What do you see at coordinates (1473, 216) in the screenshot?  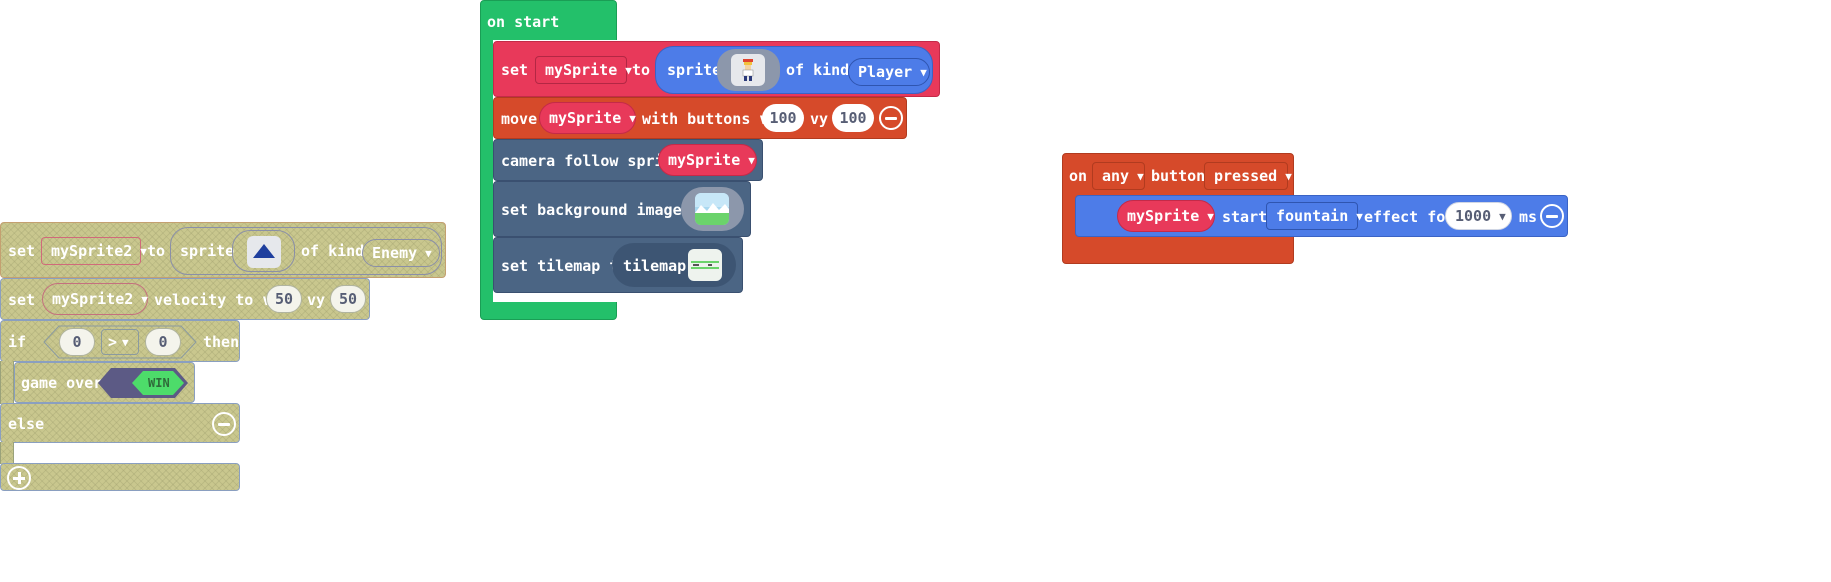 I see `duration-value: 1000` at bounding box center [1473, 216].